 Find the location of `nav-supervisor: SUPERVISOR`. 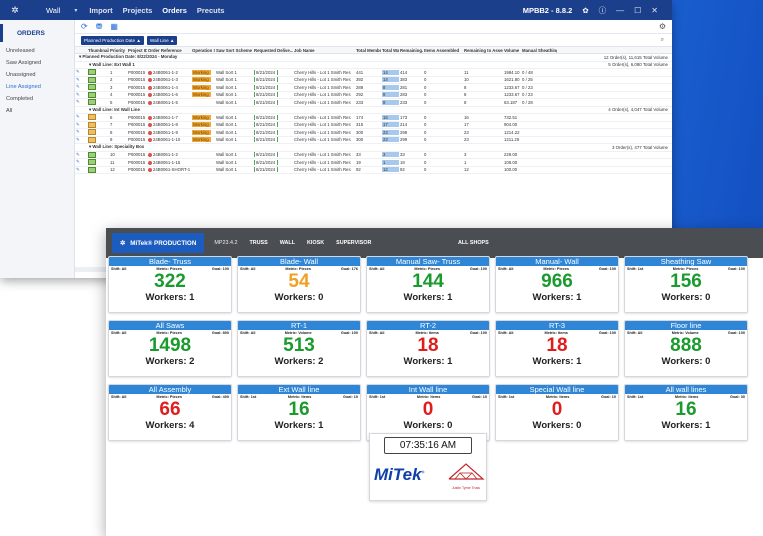

nav-supervisor: SUPERVISOR is located at coordinates (353, 243).